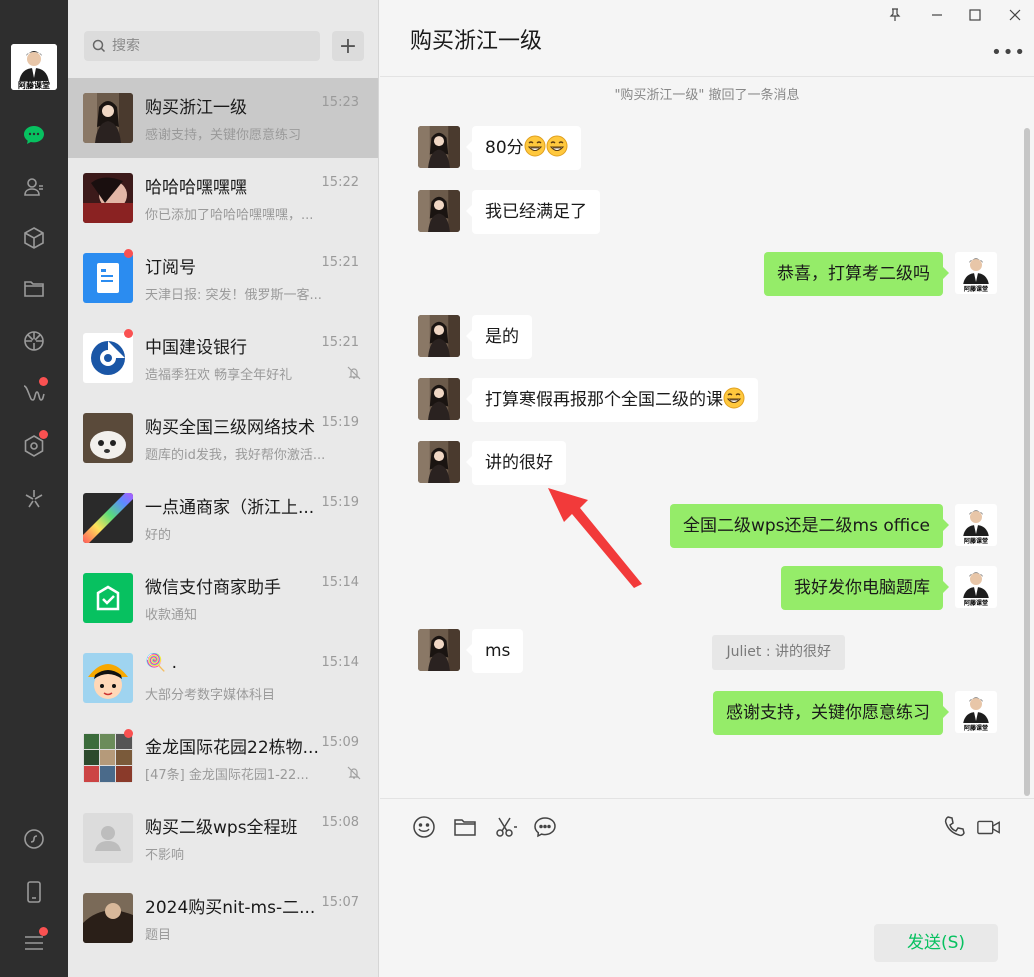 The image size is (1034, 977). I want to click on conversation-item: 中国建设银行 15:21 造福季狂欢 畅享全年好礼, so click(223, 358).